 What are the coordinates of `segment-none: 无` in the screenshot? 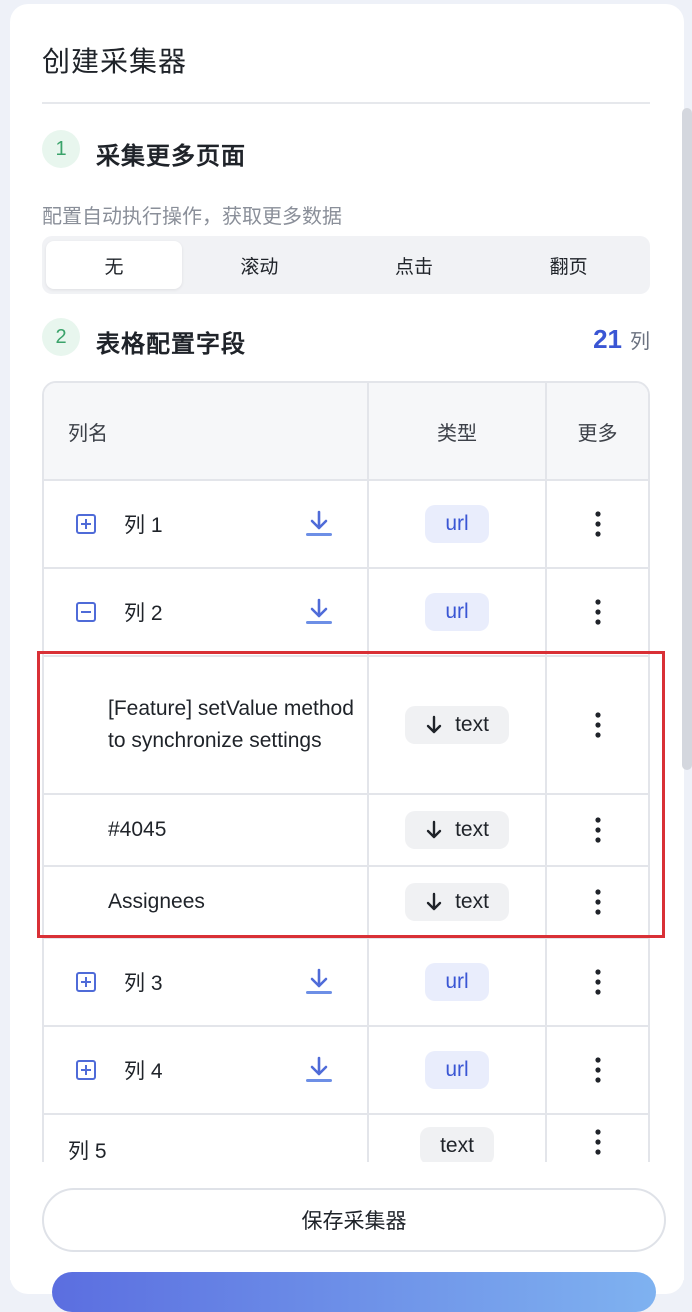 It's located at (114, 265).